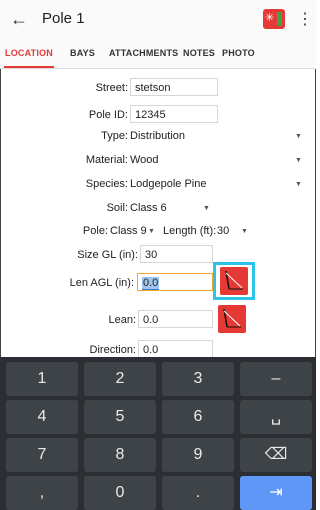  I want to click on tab-bar: LOCATION BAYS ATTACHMENTS NOTES PHOTO, so click(158, 53).